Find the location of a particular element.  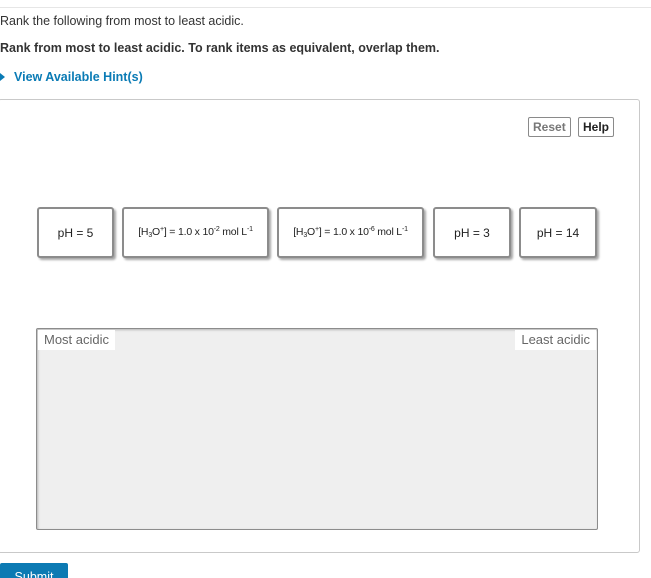

rank-item-expression: [H3O+] = 1.0 x 10-2 mol L-1 is located at coordinates (195, 232).